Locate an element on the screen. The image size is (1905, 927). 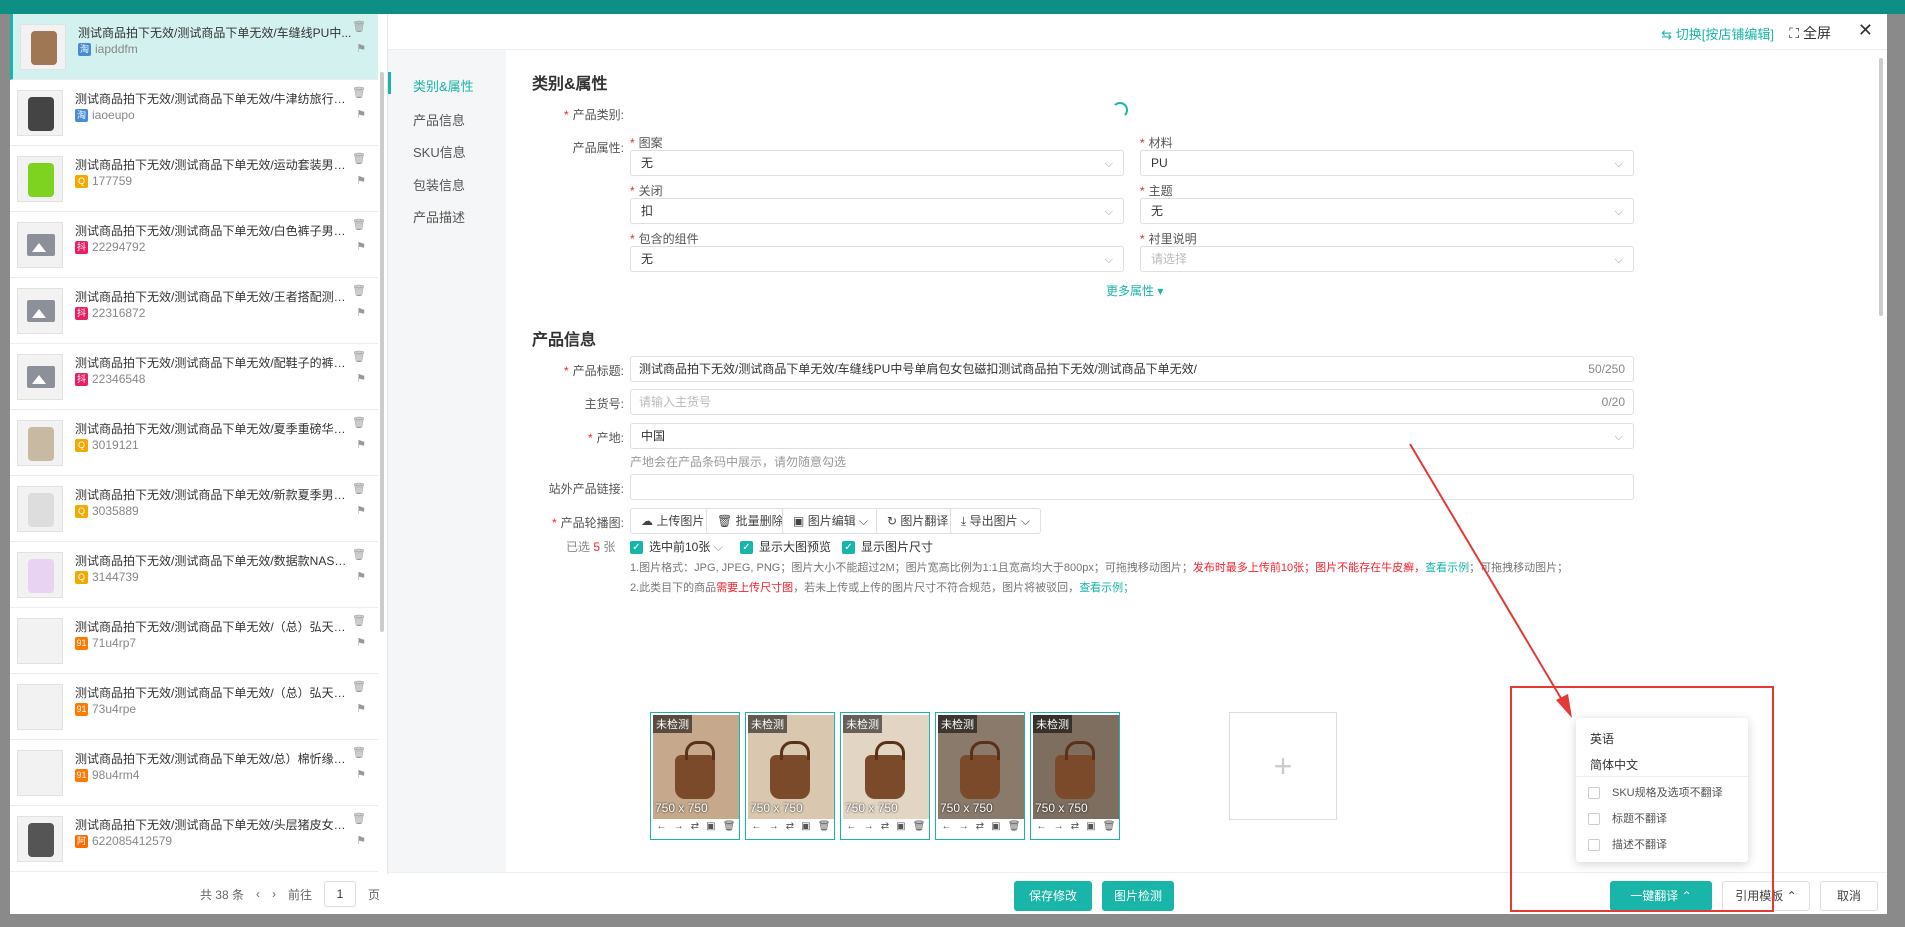
annotation-arrow is located at coordinates (1490, 580).